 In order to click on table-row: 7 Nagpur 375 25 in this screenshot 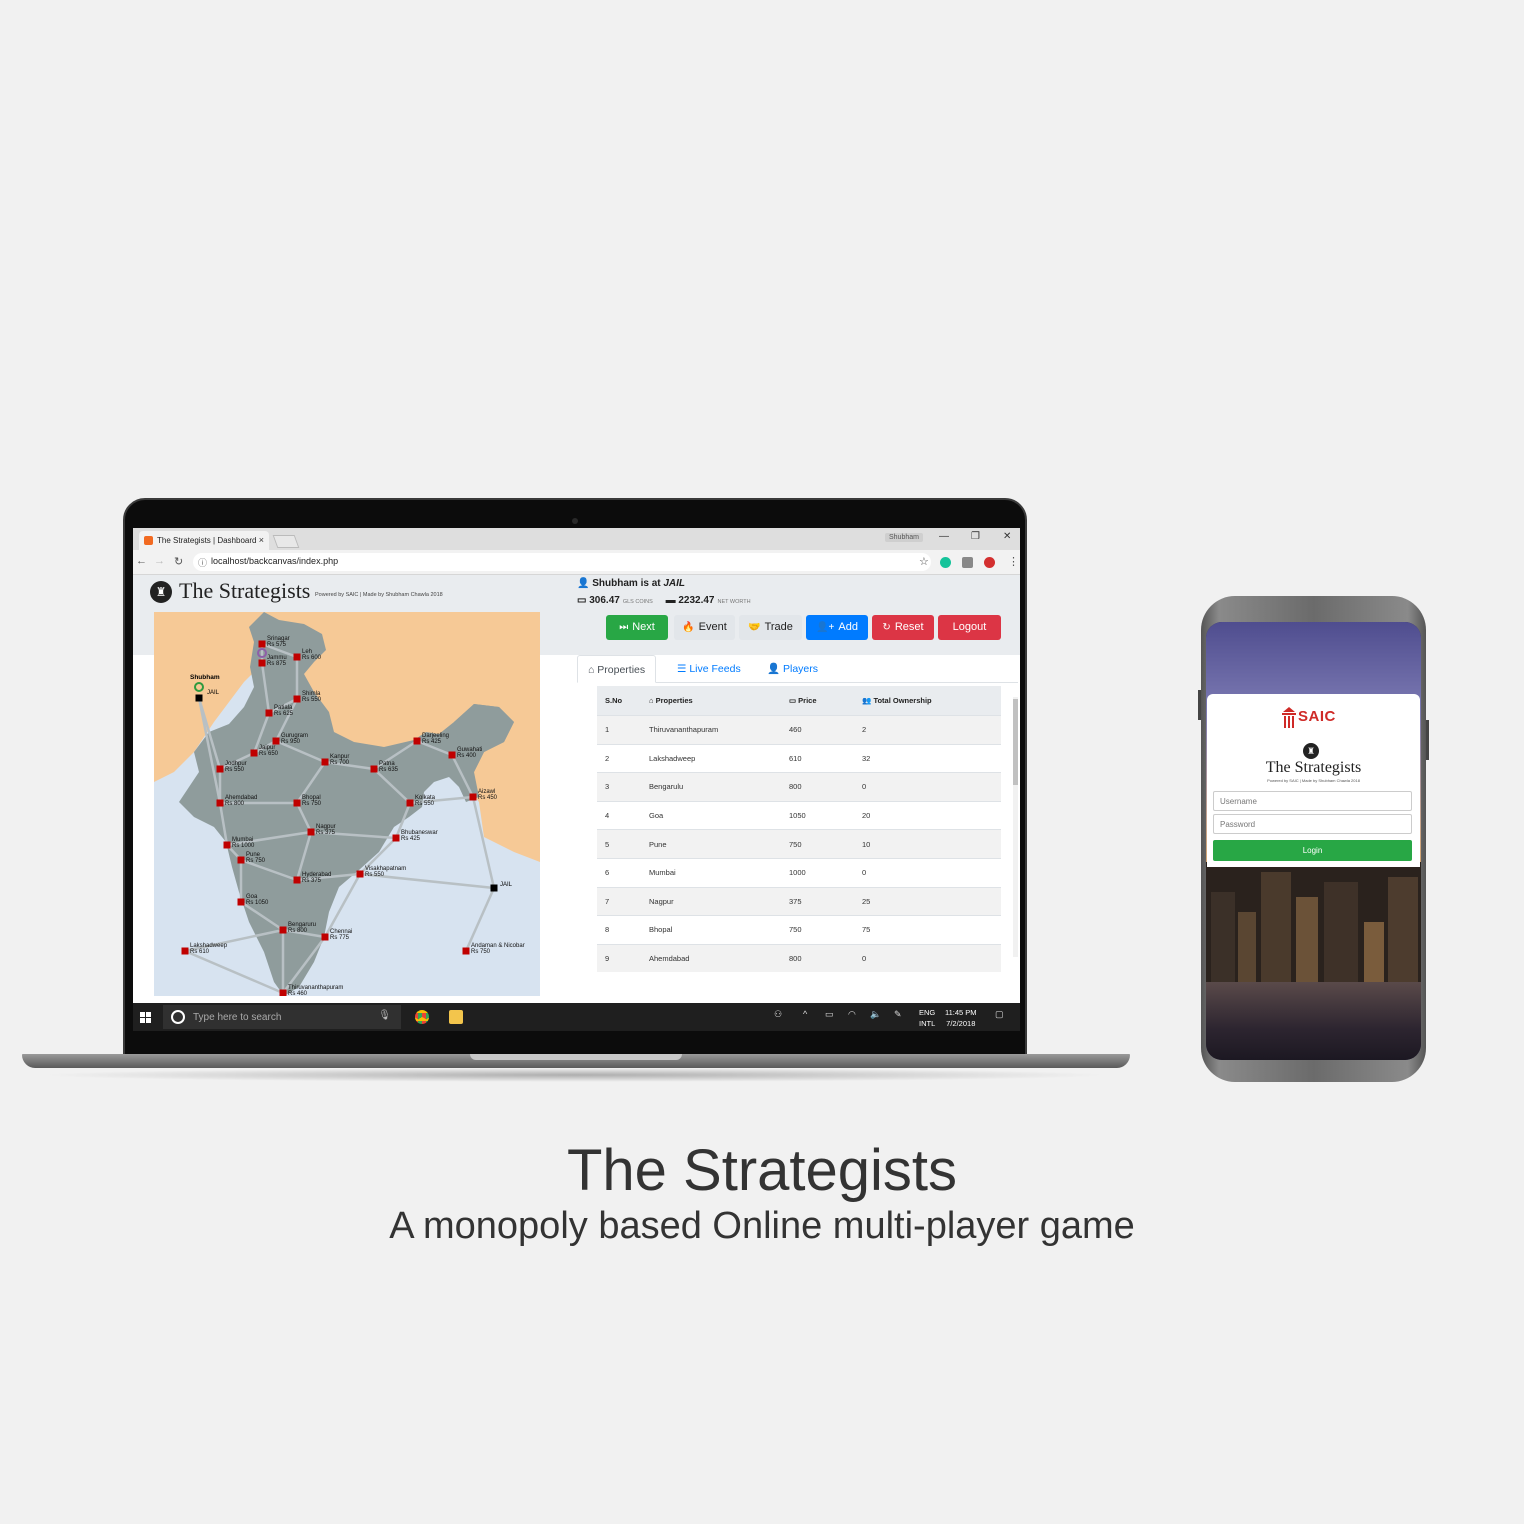, I will do `click(799, 901)`.